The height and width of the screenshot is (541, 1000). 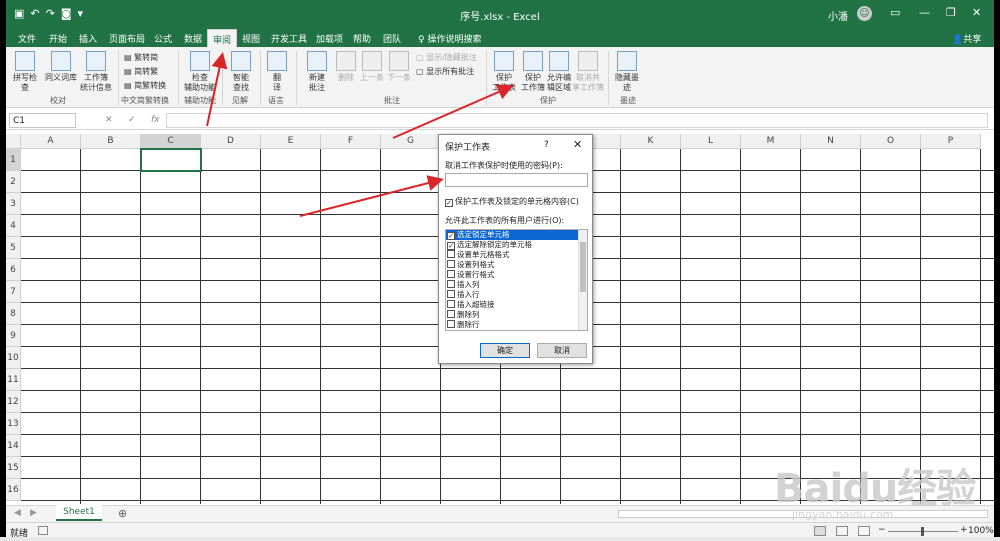 What do you see at coordinates (13, 336) in the screenshot?
I see `row-header: 9` at bounding box center [13, 336].